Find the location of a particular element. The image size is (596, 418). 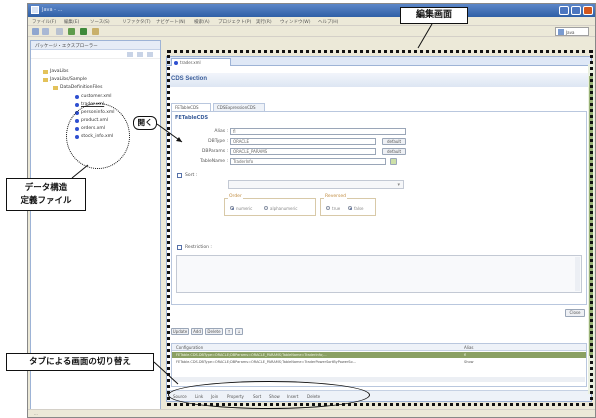

callout-data-file-line1: データ構造 is located at coordinates (46, 188).